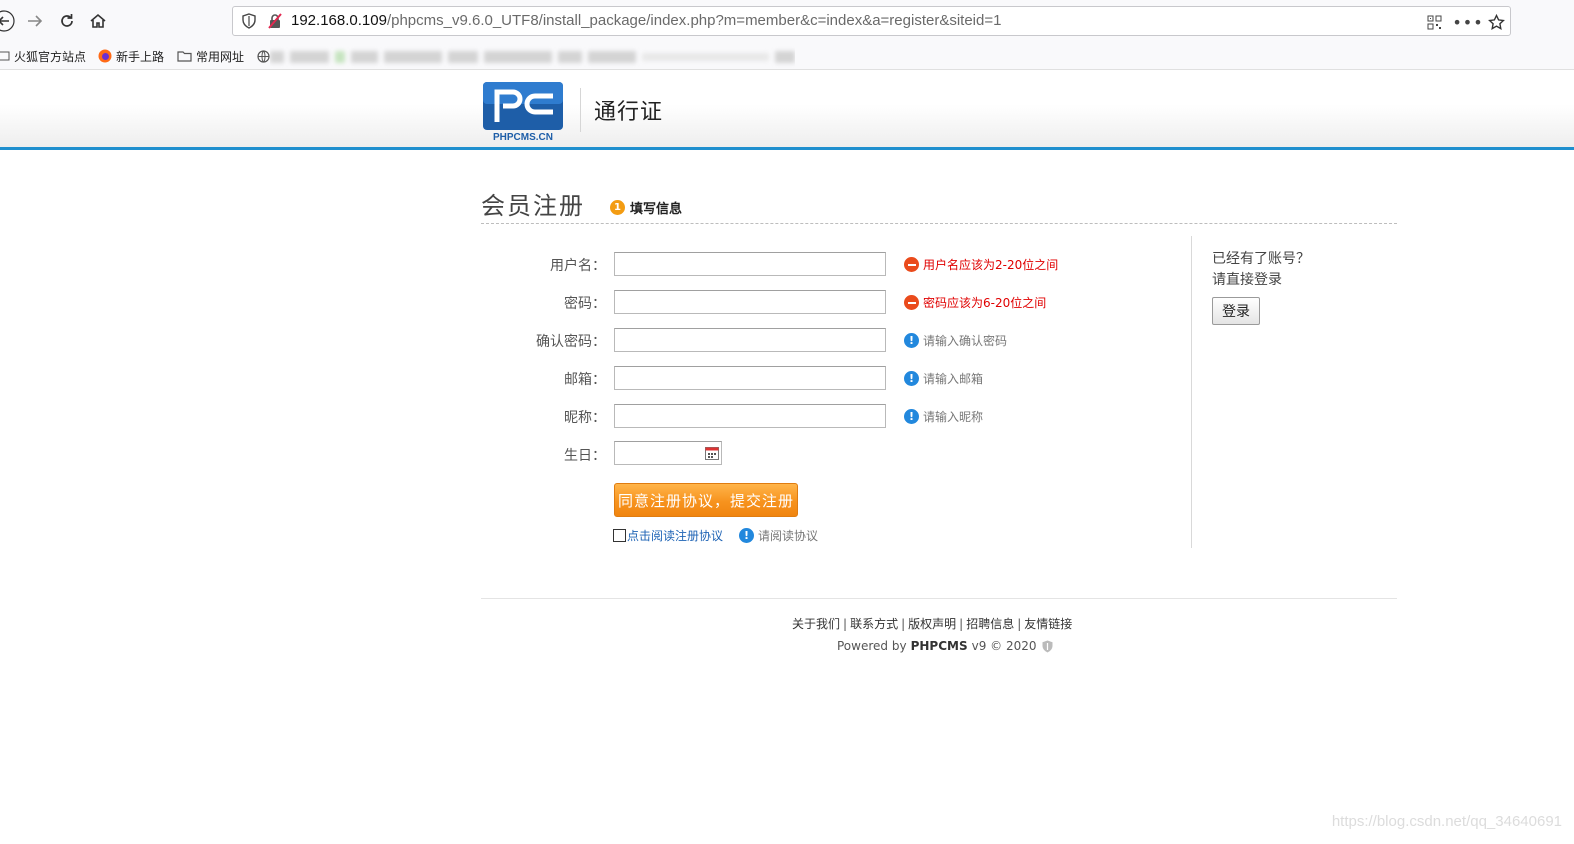 This screenshot has height=844, width=1574. I want to click on powered-by: Powered by PHPCMS v9 © 2020, so click(945, 646).